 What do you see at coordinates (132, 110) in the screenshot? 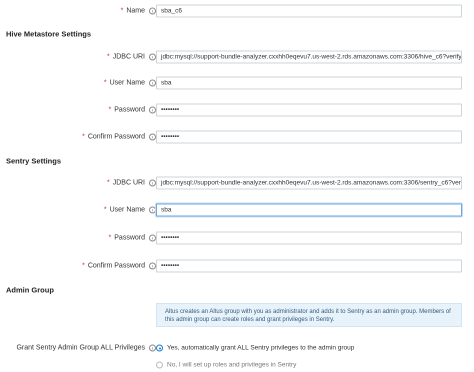
I see `hive-password-label: * Password i` at bounding box center [132, 110].